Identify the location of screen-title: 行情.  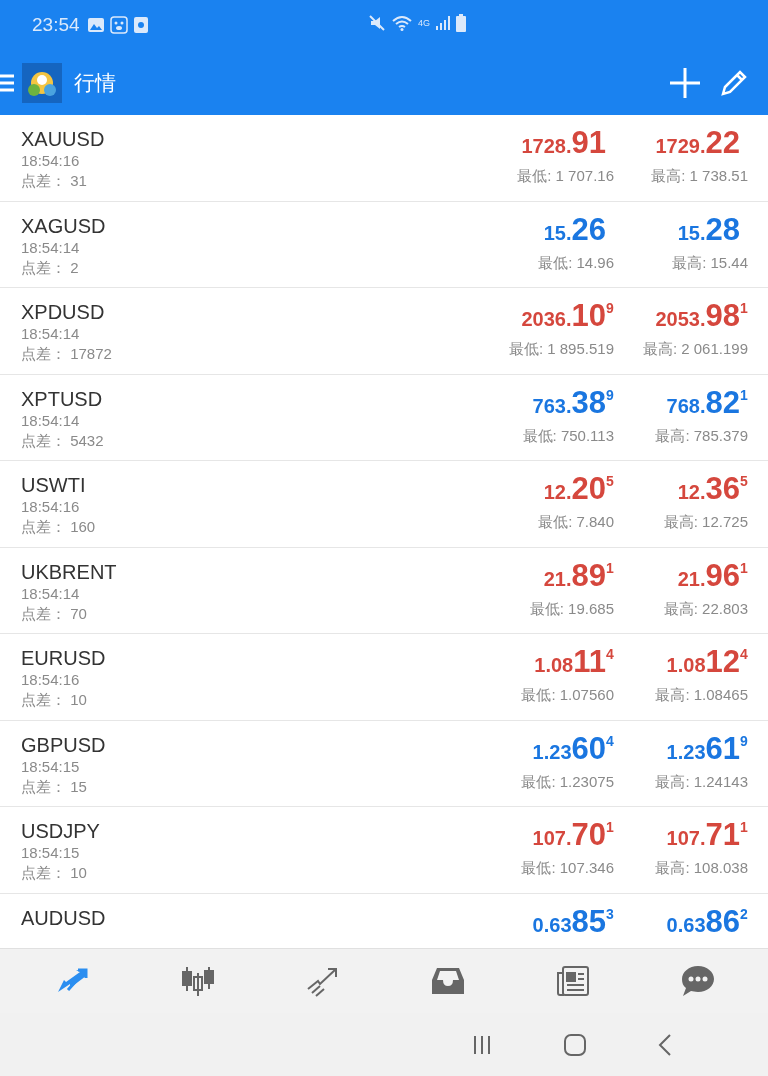
(95, 82).